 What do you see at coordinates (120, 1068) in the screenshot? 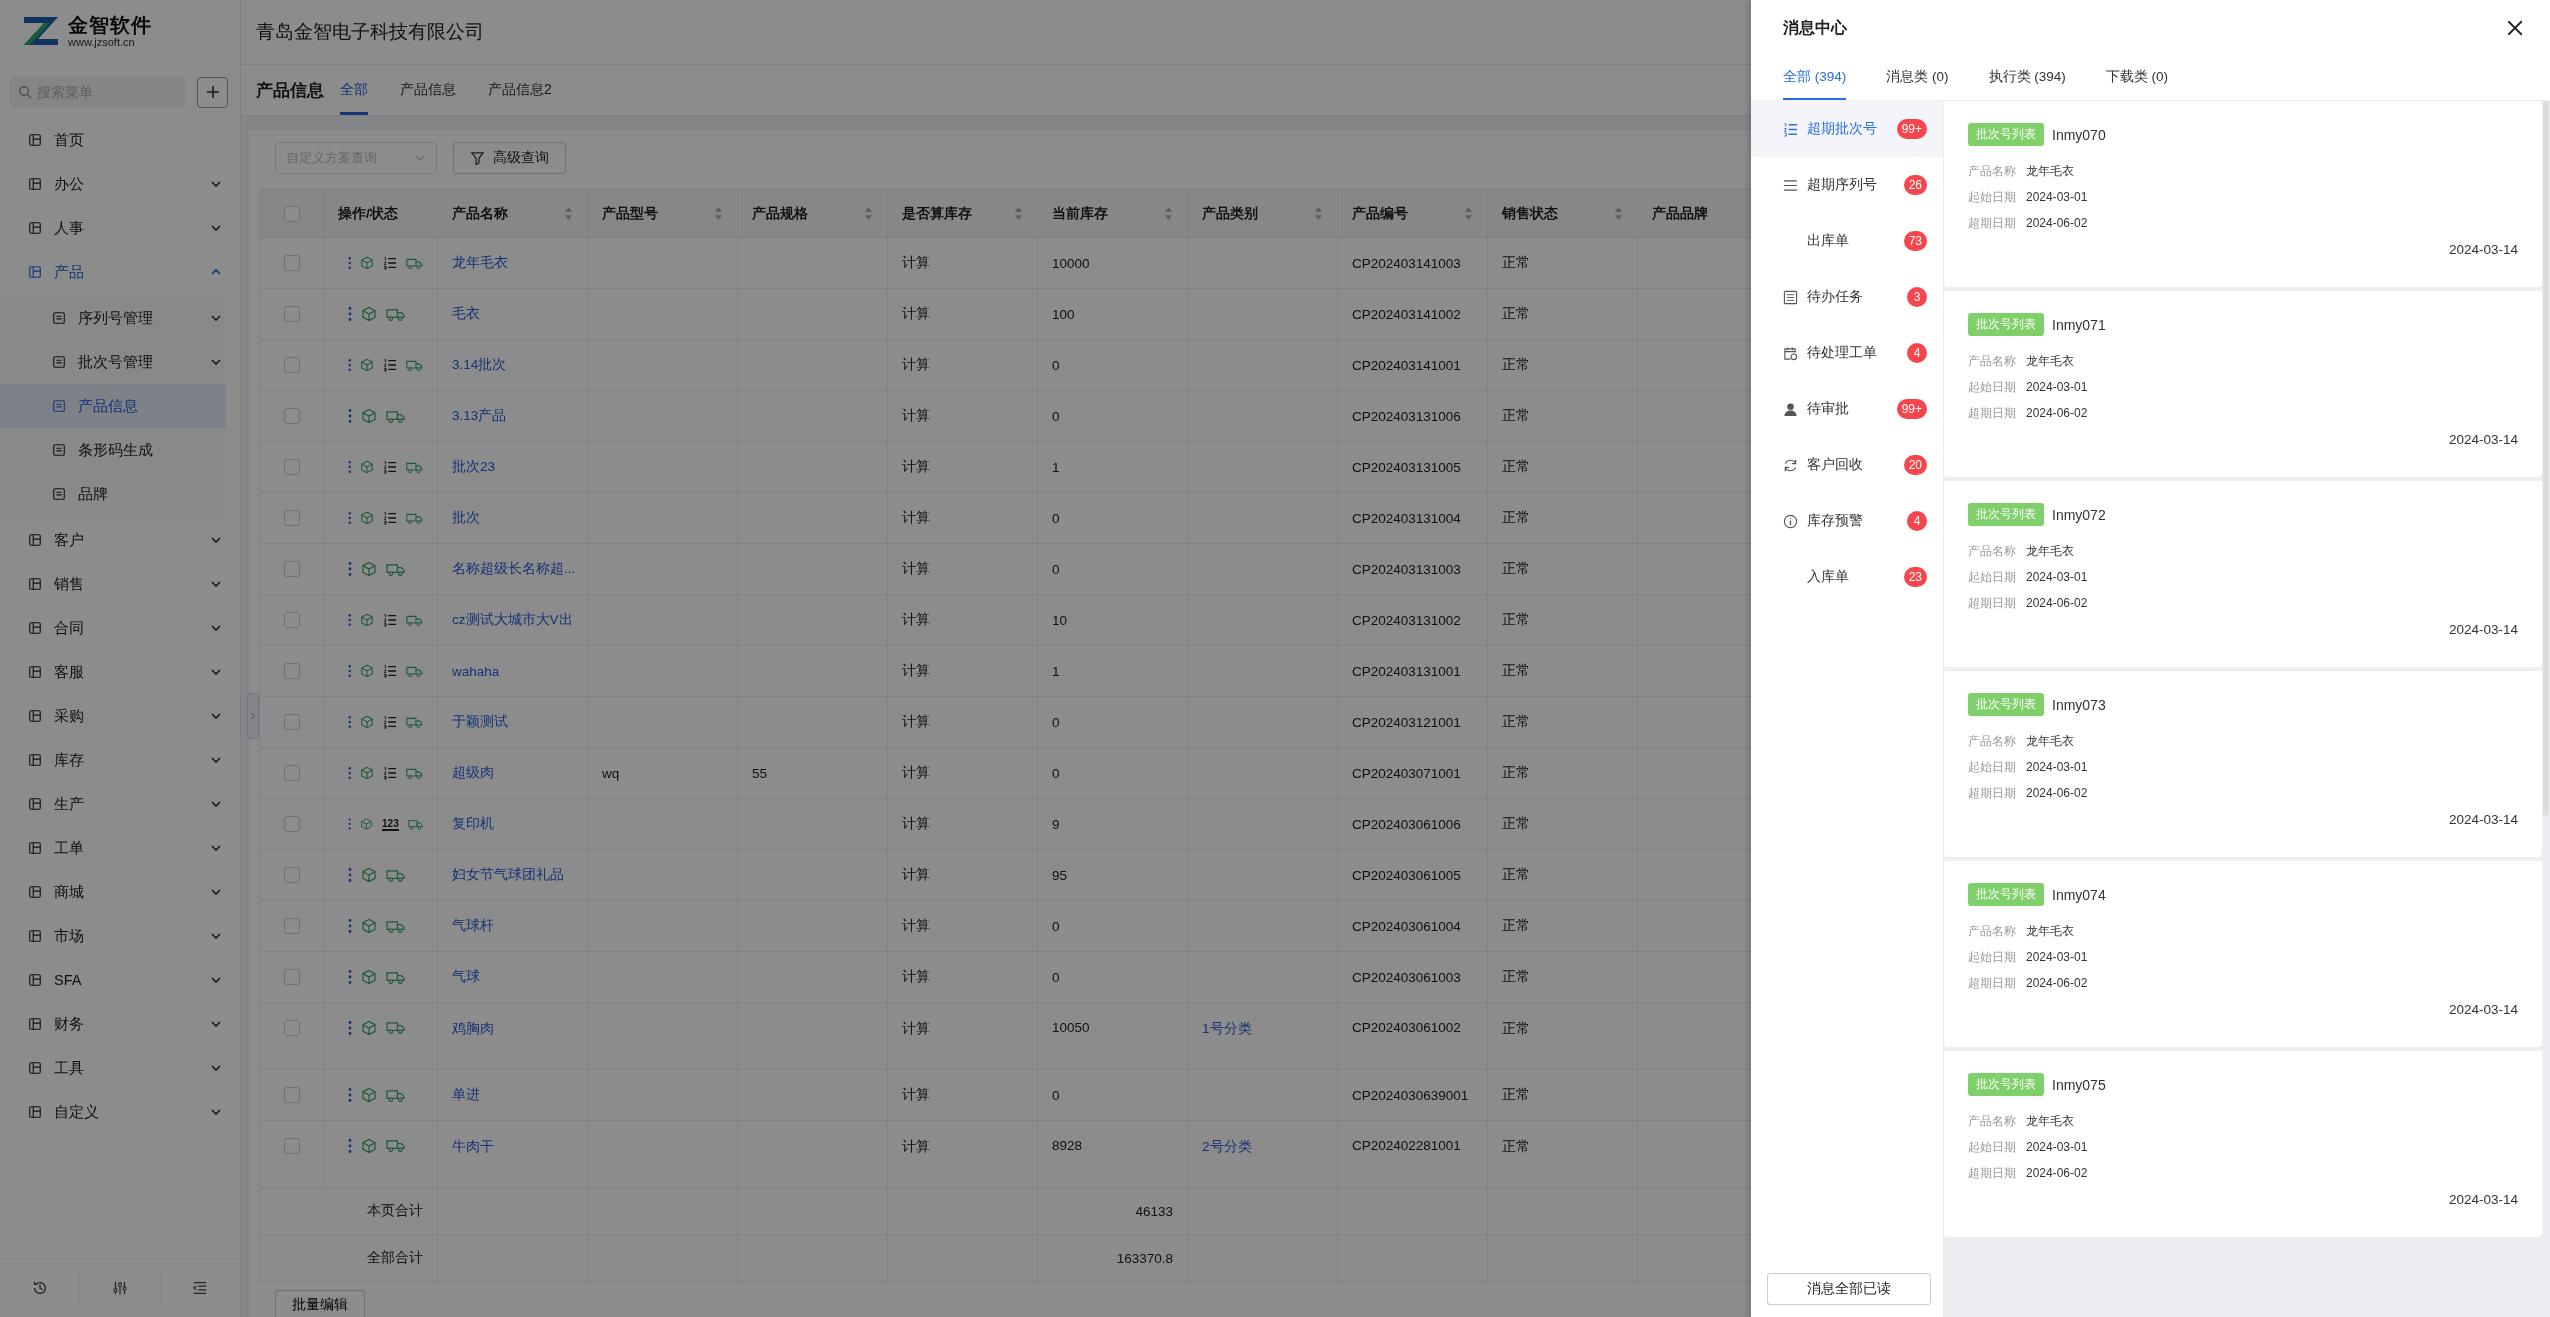
I see `nav-item: 工具` at bounding box center [120, 1068].